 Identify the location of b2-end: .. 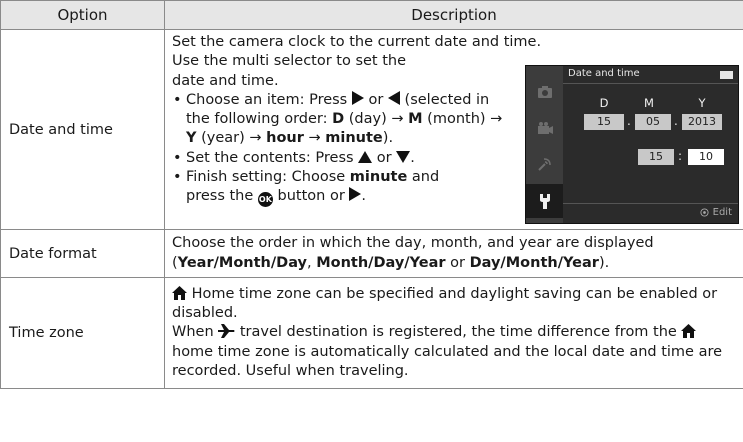
(412, 157).